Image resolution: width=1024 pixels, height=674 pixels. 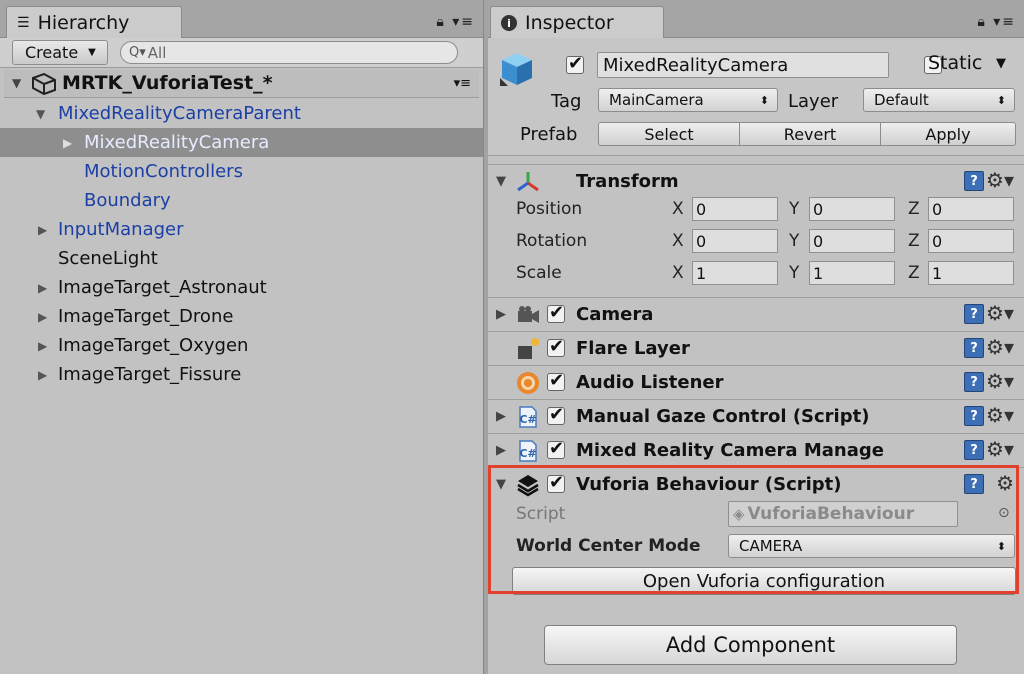 What do you see at coordinates (509, 23) in the screenshot?
I see `info-icon: i` at bounding box center [509, 23].